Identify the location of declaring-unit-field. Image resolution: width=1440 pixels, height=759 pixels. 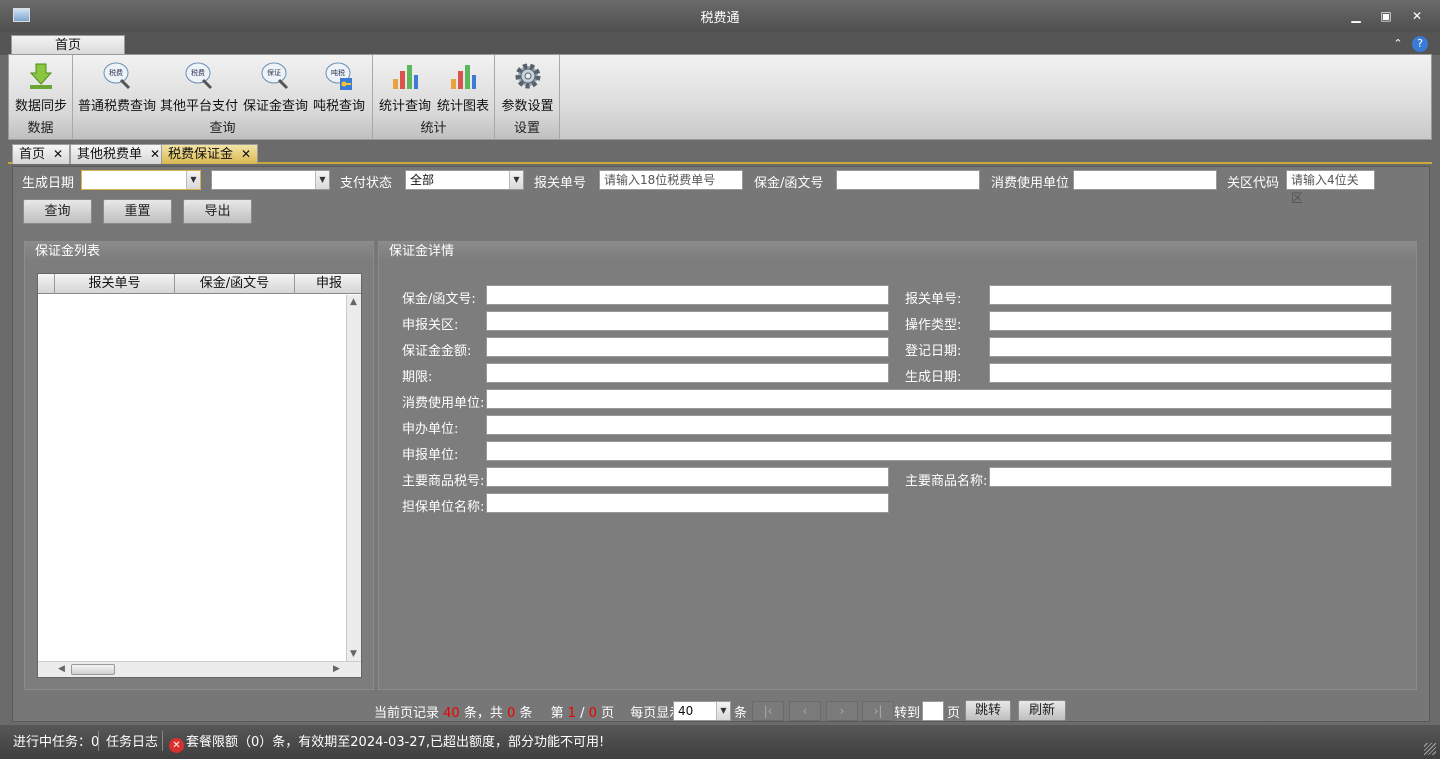
(939, 451).